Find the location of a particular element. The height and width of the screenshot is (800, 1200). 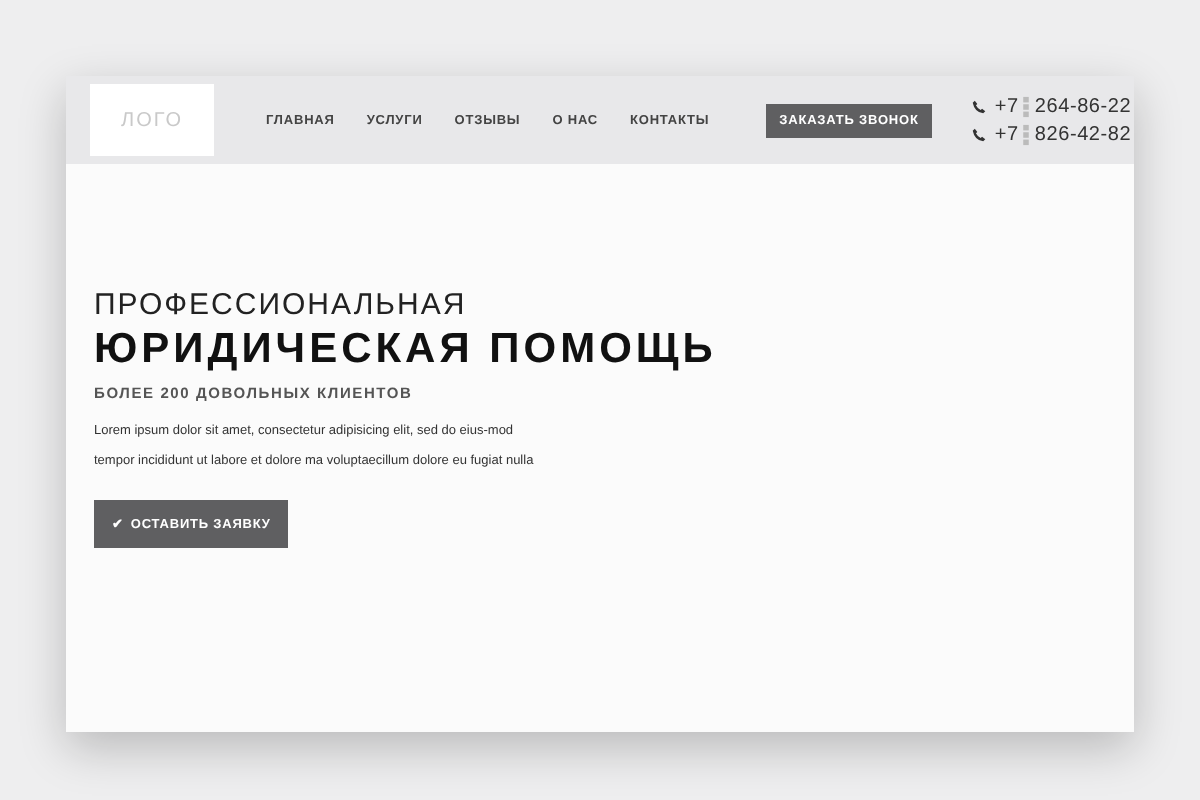

hero-subtitle: ПРОФЕССИОНАЛЬНАЯ is located at coordinates (281, 305).